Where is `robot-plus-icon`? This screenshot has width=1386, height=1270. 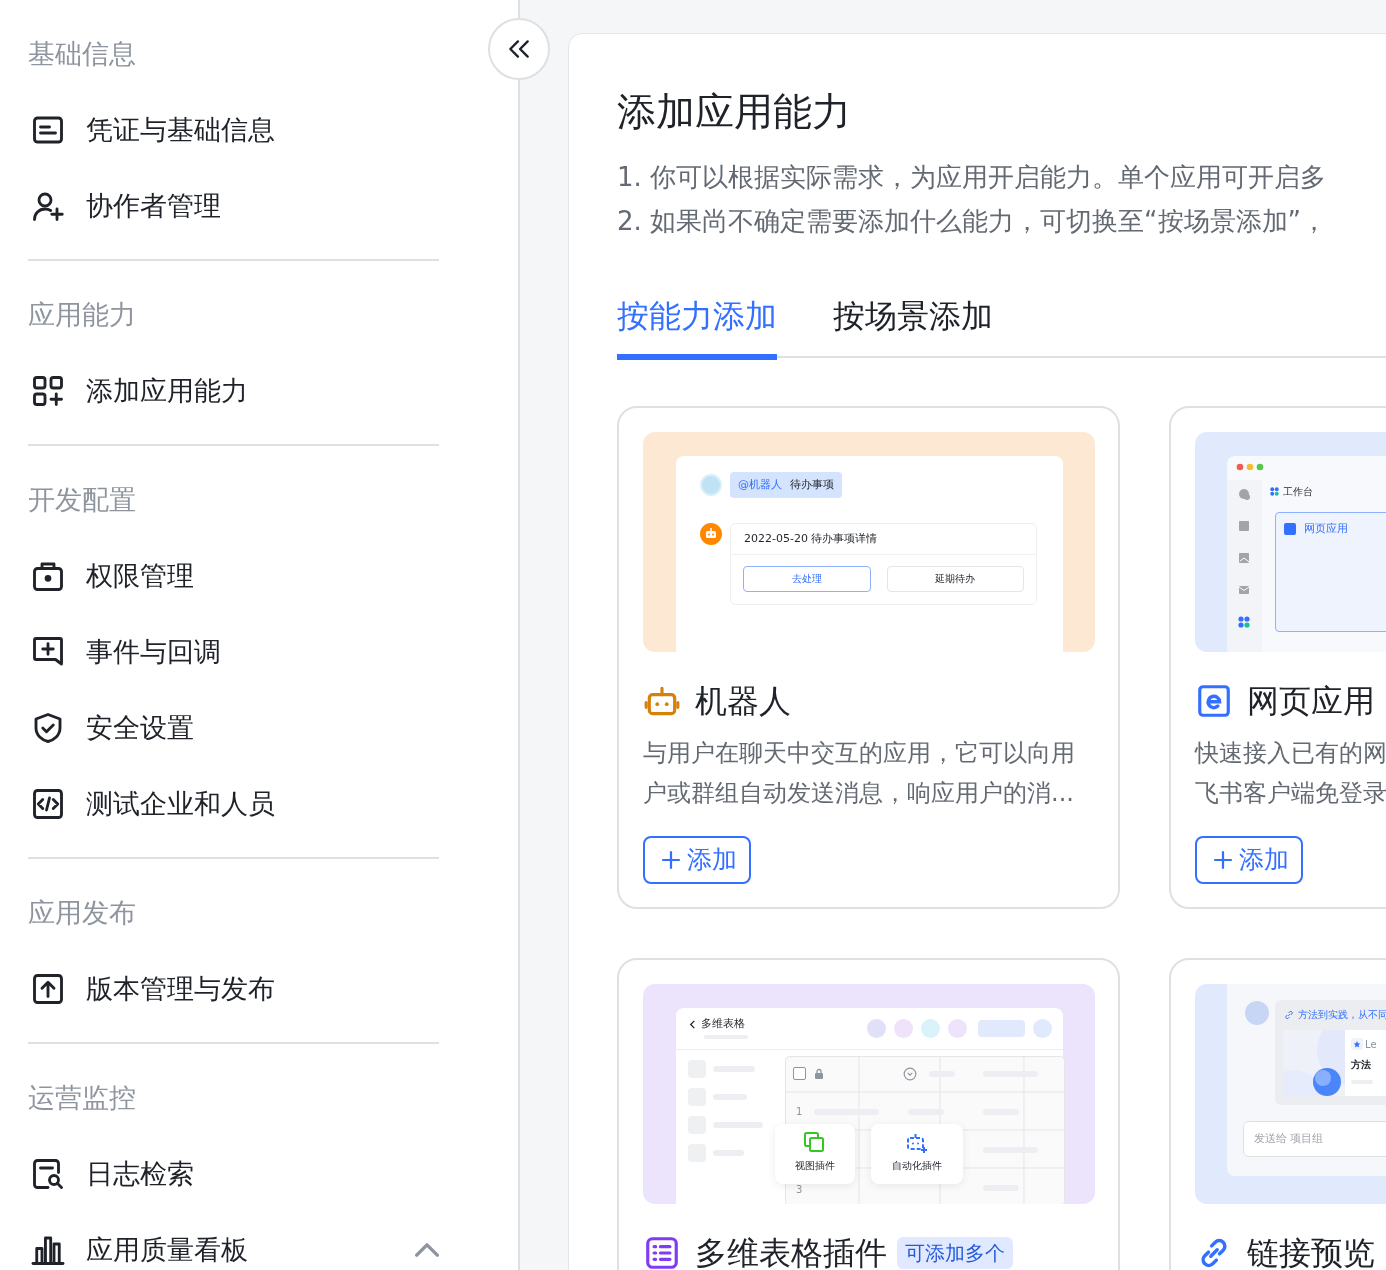 robot-plus-icon is located at coordinates (917, 1143).